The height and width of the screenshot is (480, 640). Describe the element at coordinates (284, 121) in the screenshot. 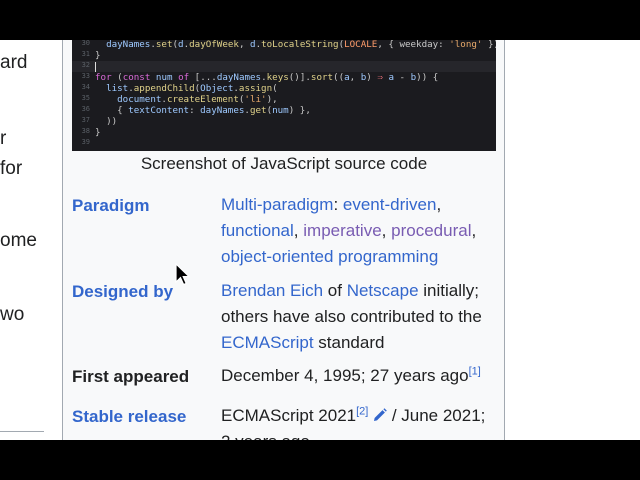

I see `code-line: 37 ))` at that location.